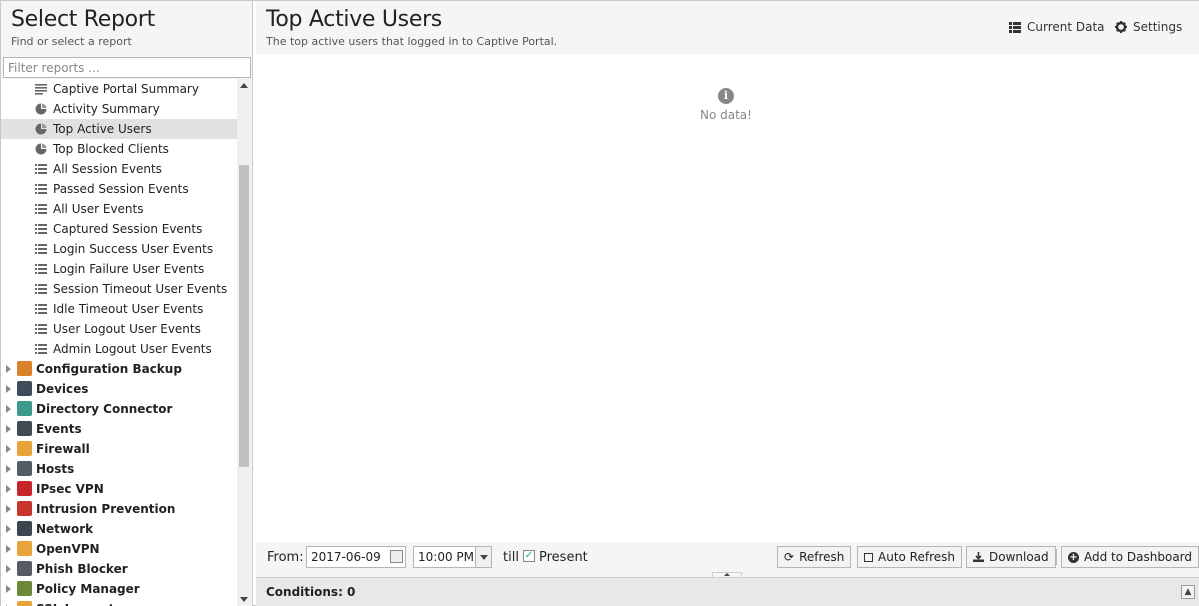 The width and height of the screenshot is (1199, 606). Describe the element at coordinates (104, 409) in the screenshot. I see `app-category-label: Directory Connector` at that location.